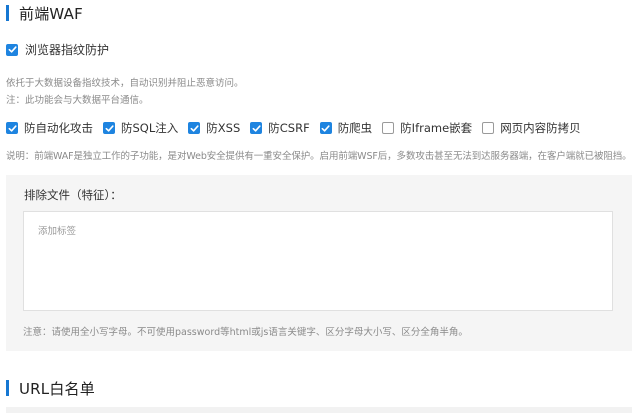  What do you see at coordinates (436, 128) in the screenshot?
I see `anti-iframe-label: 防Iframe嵌套` at bounding box center [436, 128].